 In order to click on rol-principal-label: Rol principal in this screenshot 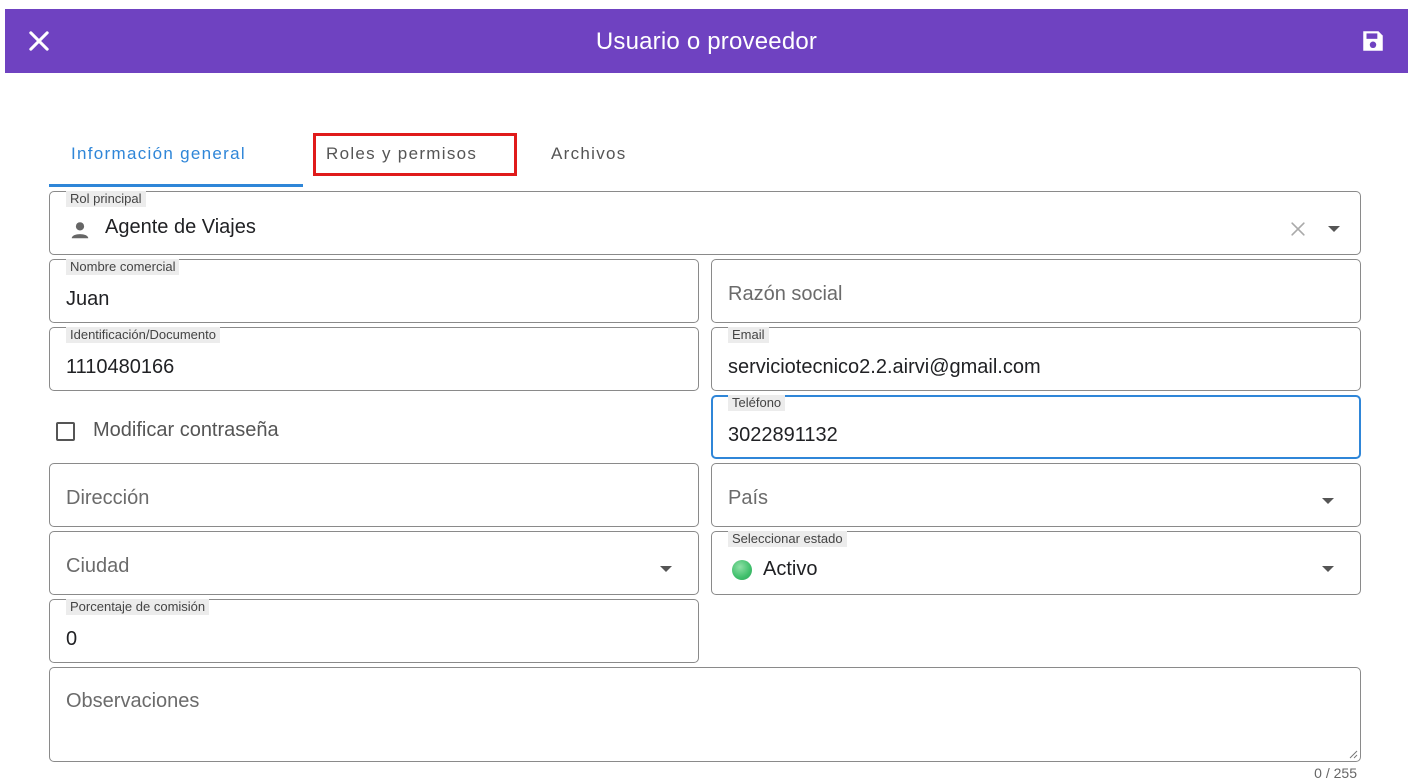, I will do `click(106, 199)`.